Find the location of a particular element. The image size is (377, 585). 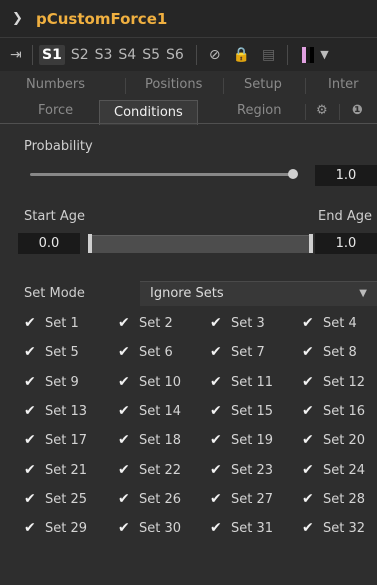

set-checkbox: ✔ Set 24 is located at coordinates (333, 470).